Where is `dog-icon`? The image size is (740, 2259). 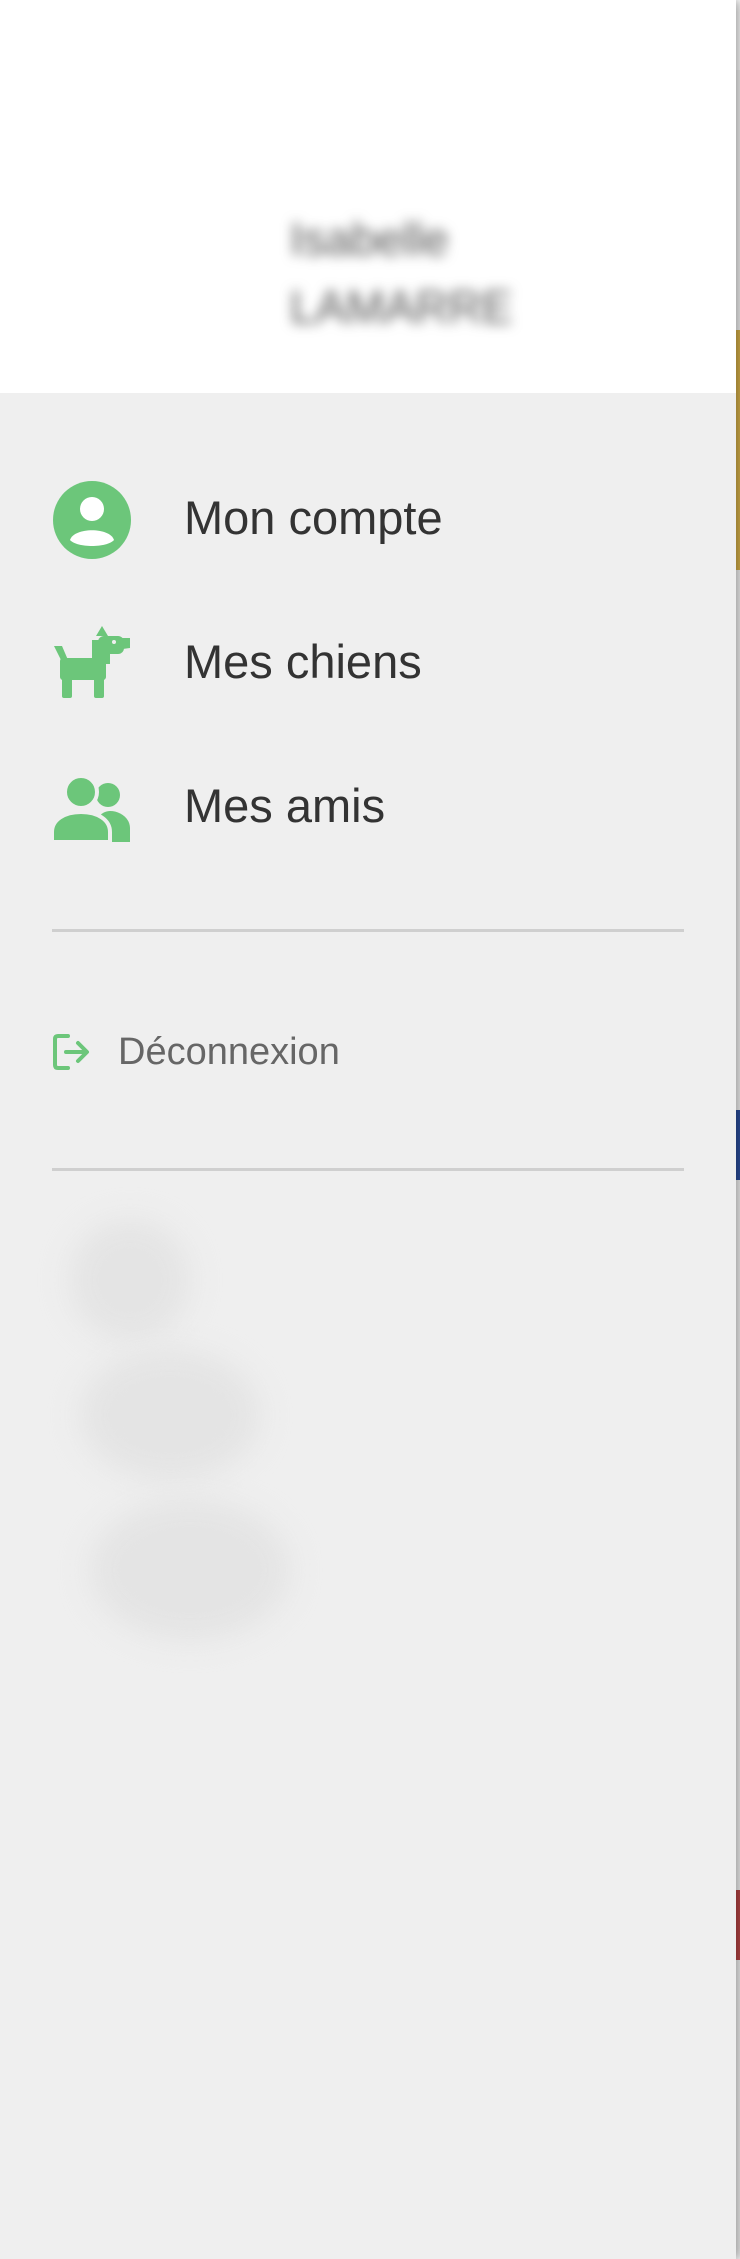
dog-icon is located at coordinates (92, 664).